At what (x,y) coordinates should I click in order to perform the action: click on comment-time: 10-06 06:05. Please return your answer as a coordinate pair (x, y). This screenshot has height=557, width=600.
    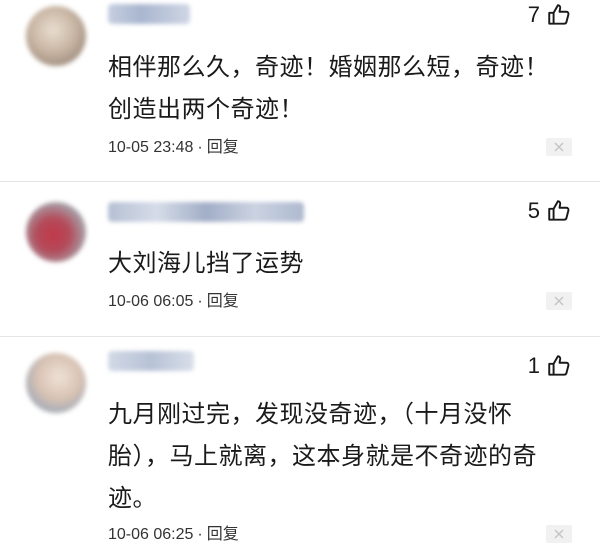
    Looking at the image, I should click on (151, 301).